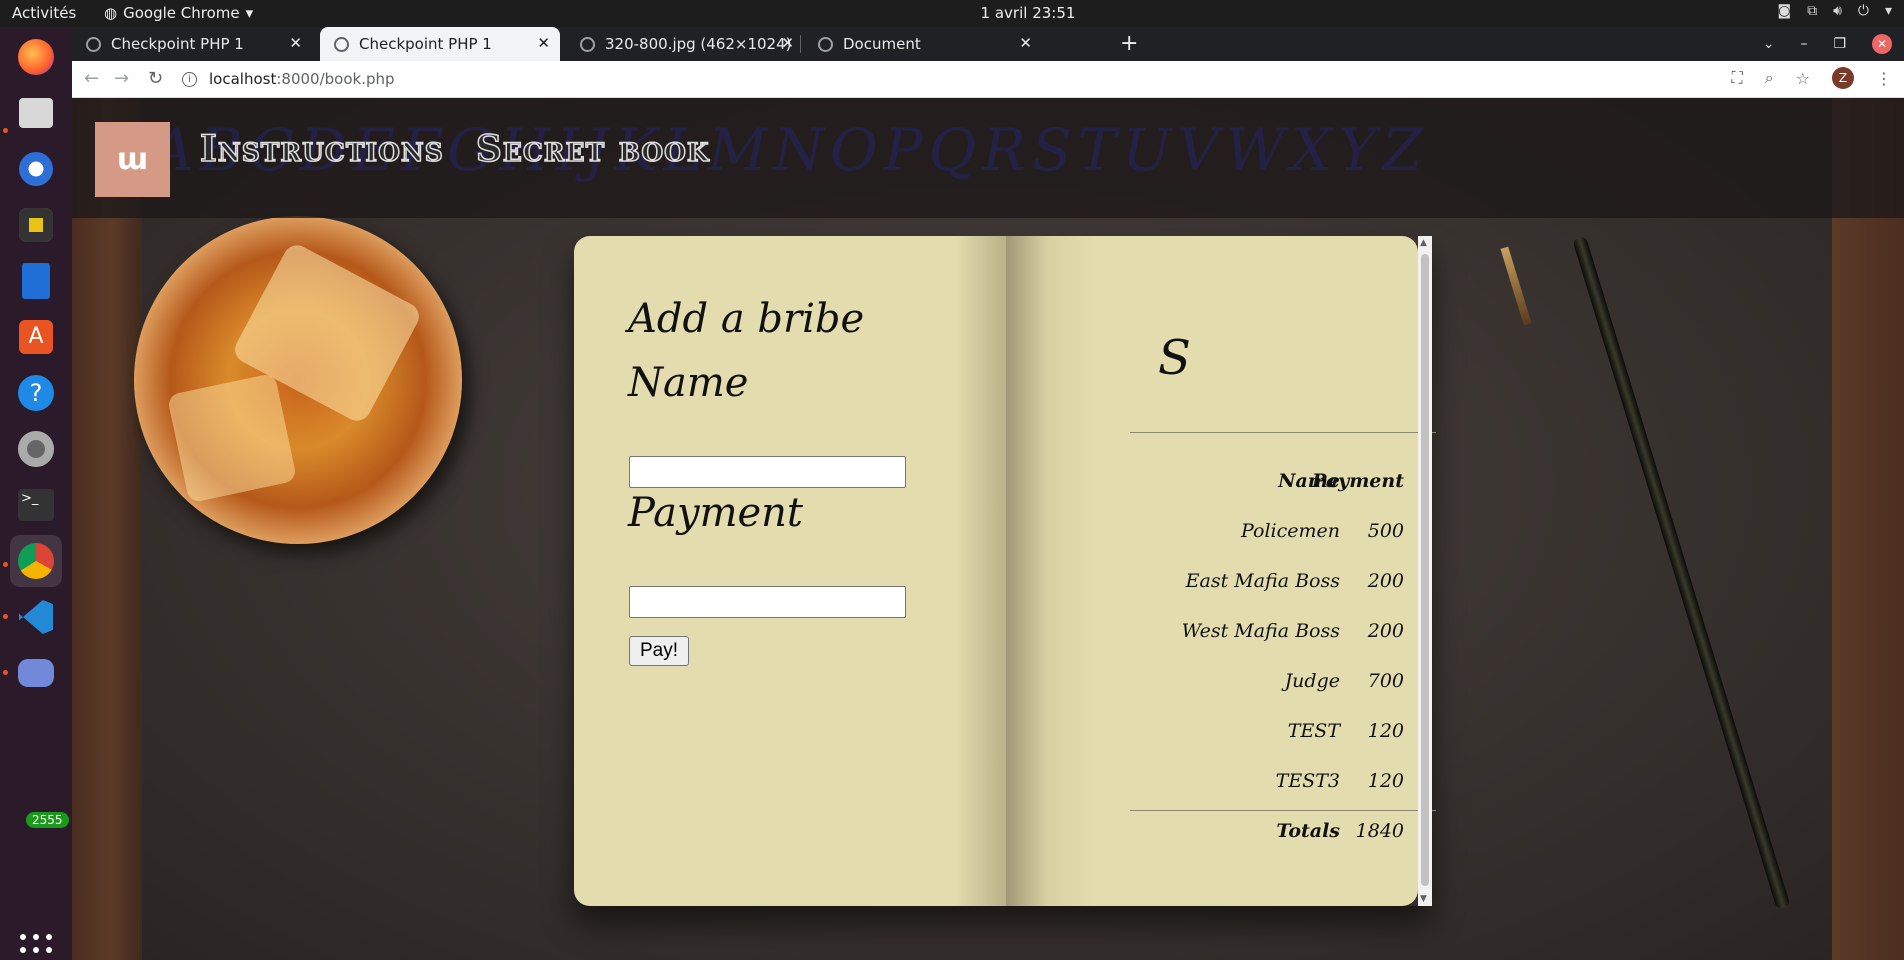 The height and width of the screenshot is (960, 1904). I want to click on system-tray: ◙ ⧉ 🔊︎ ⏻ ▾, so click(1834, 11).